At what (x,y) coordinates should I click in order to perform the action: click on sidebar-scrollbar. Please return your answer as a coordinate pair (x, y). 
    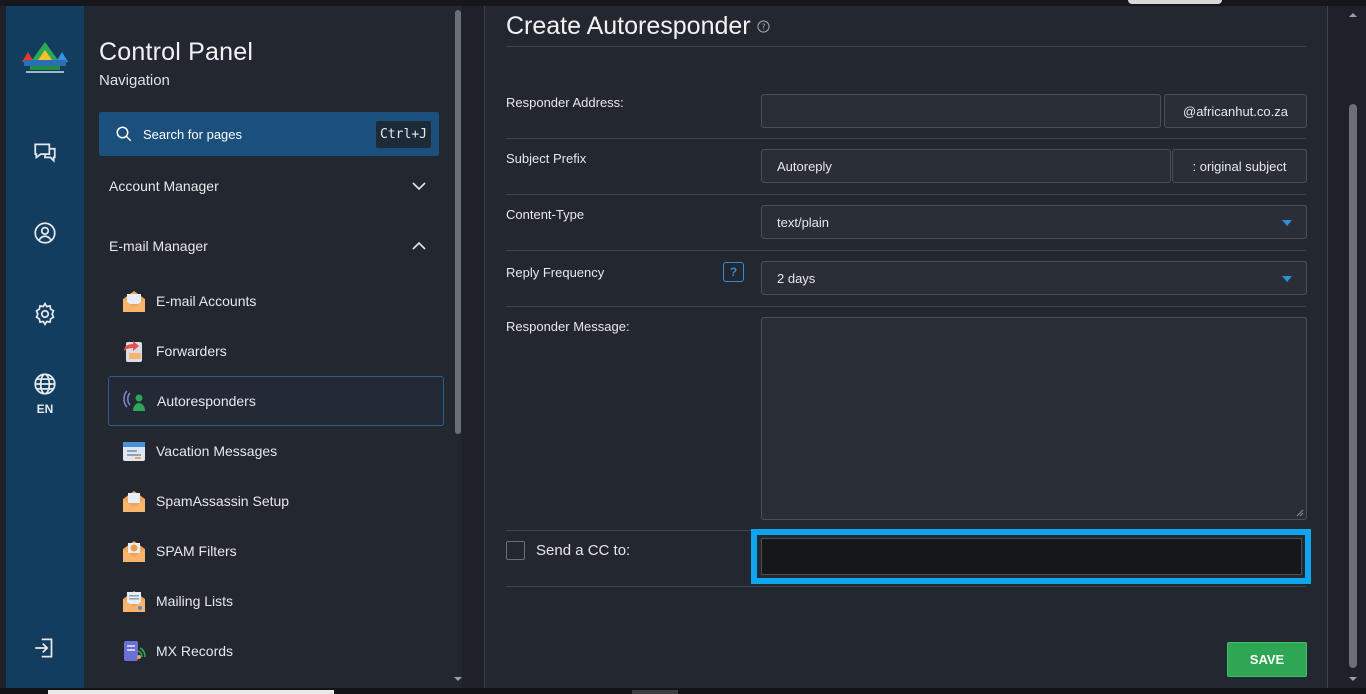
    Looking at the image, I should click on (458, 222).